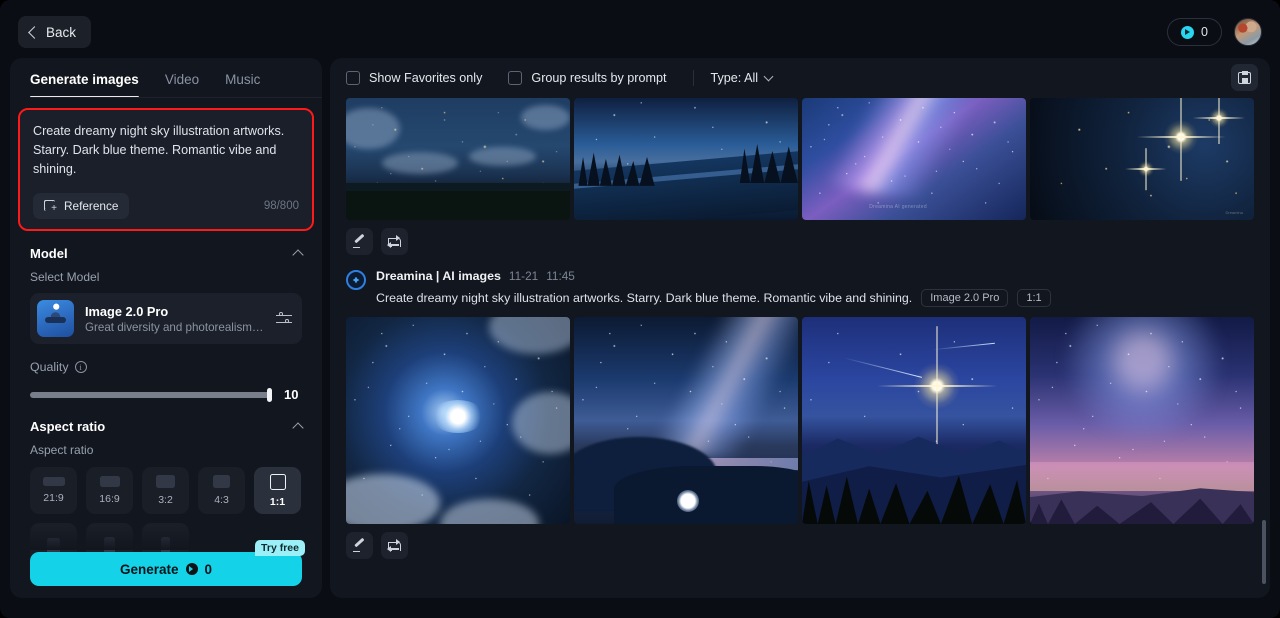 This screenshot has width=1280, height=618. I want to click on credits-badge: 0, so click(1194, 32).